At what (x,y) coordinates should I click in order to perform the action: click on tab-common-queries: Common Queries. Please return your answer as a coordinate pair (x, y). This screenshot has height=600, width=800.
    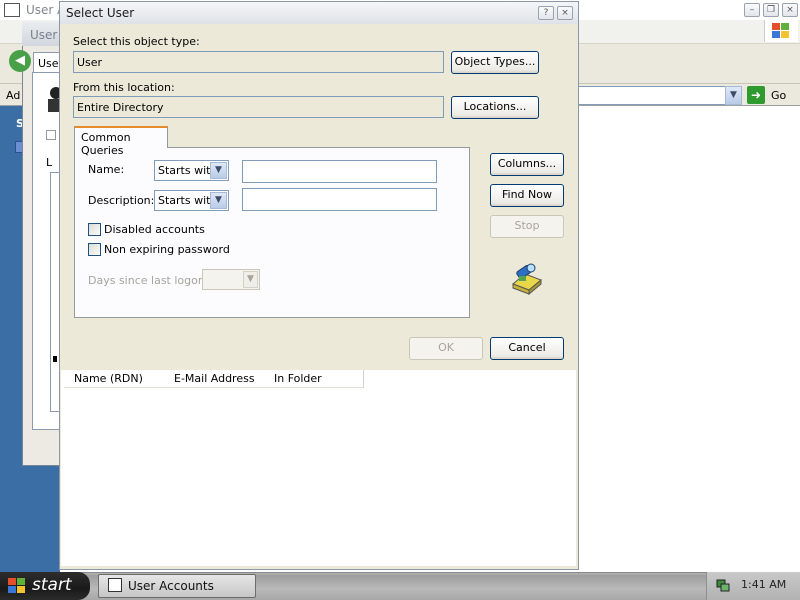
    Looking at the image, I should click on (121, 141).